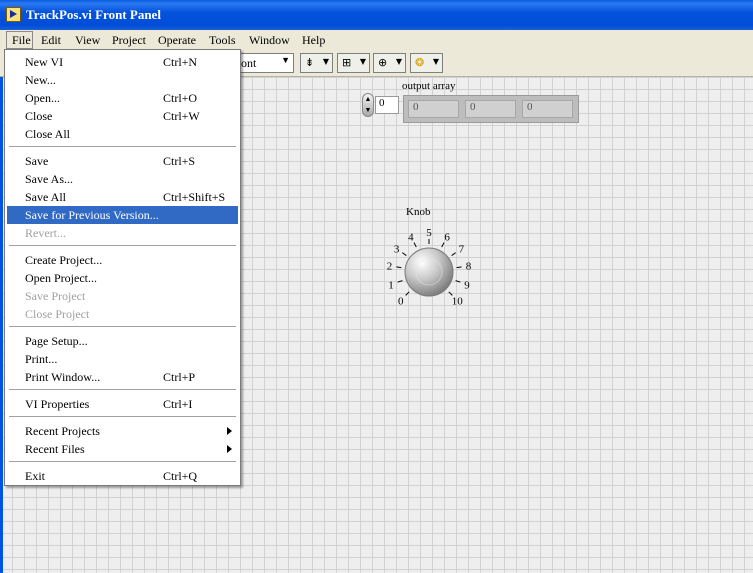 The image size is (753, 573). What do you see at coordinates (122, 404) in the screenshot?
I see `menu-item-vi-properties: VI Properties Ctrl+I` at bounding box center [122, 404].